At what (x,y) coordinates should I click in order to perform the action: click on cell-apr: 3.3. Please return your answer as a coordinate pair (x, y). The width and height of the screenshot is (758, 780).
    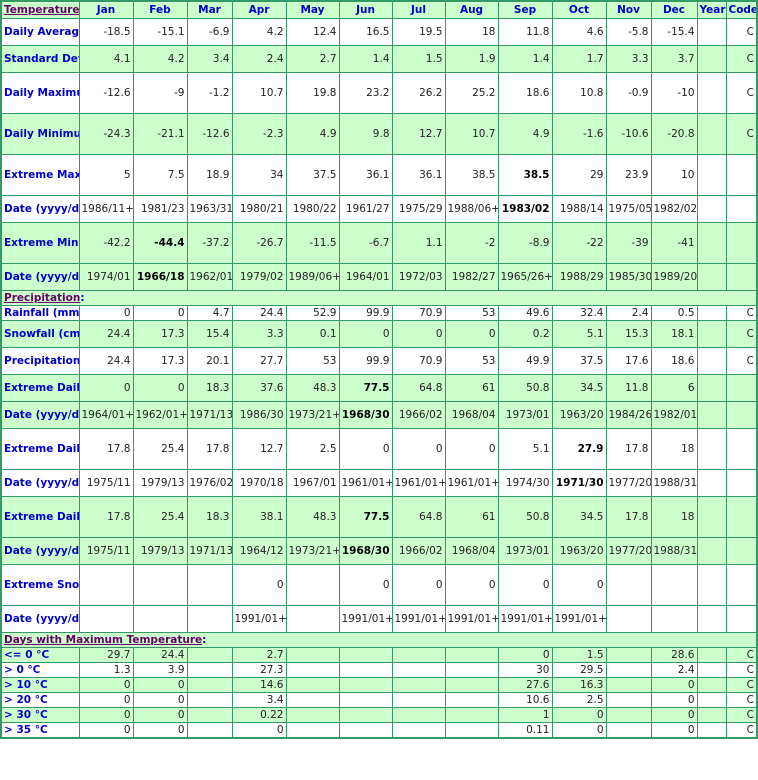
    Looking at the image, I should click on (259, 334).